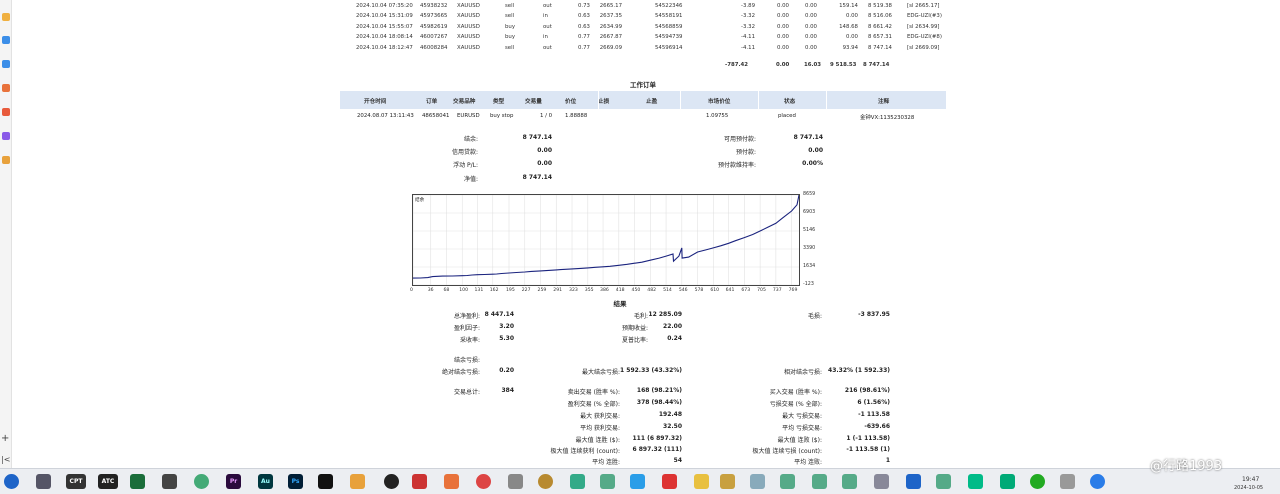  Describe the element at coordinates (757, 481) in the screenshot. I see `app-window-icon` at that location.